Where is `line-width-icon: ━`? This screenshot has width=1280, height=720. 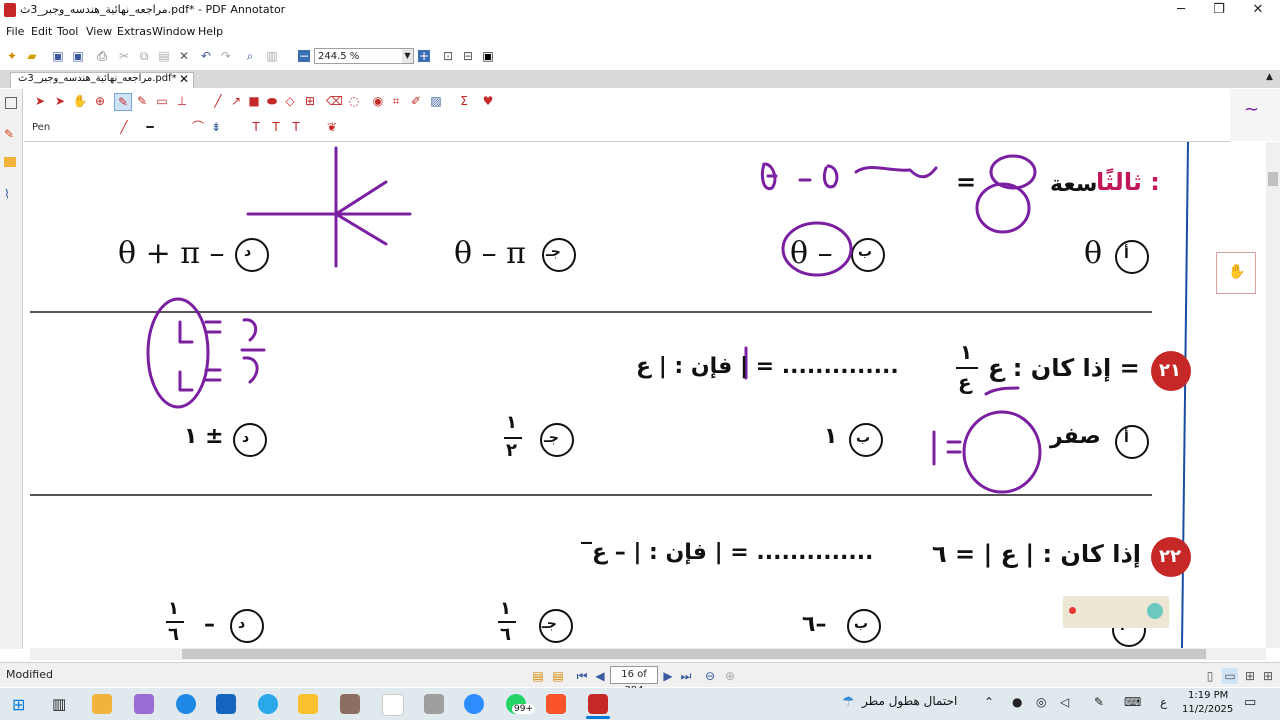
line-width-icon: ━ is located at coordinates (150, 127).